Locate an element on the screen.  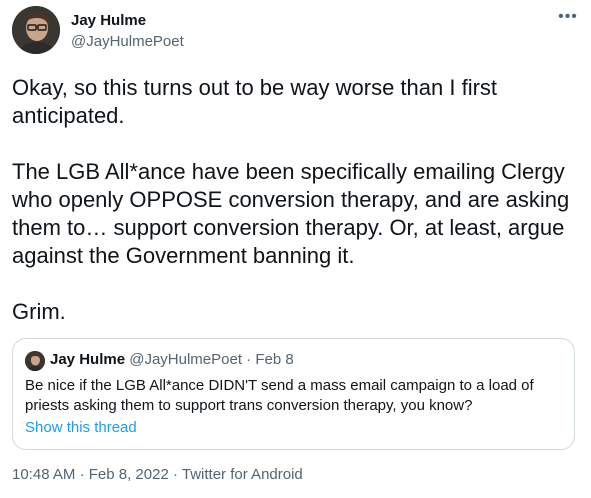
author-handle: @JayHulmePoet is located at coordinates (127, 41).